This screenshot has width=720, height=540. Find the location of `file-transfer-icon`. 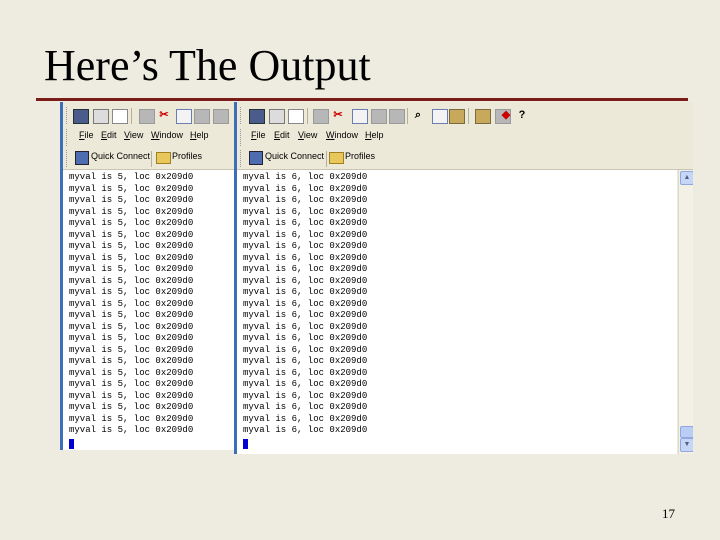

file-transfer-icon is located at coordinates (457, 116).